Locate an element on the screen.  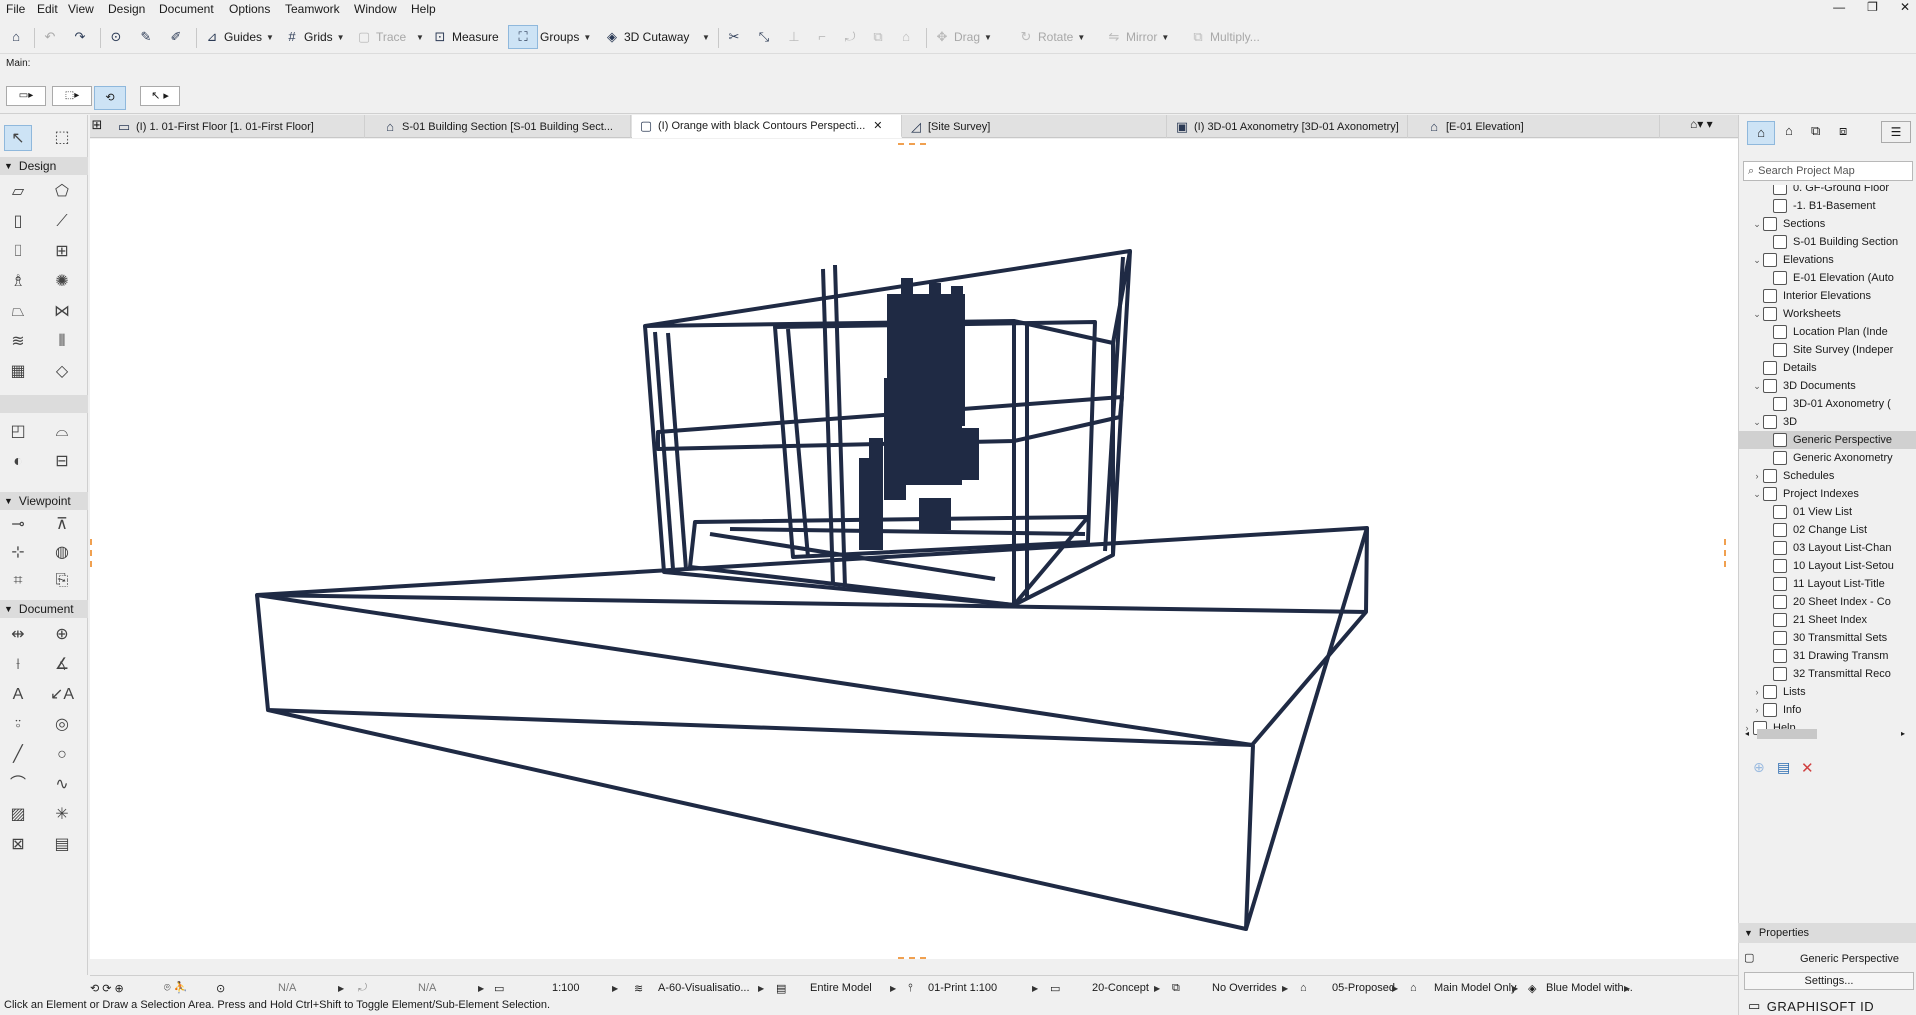
opening-tool-icon: ⊟ is located at coordinates (62, 462).